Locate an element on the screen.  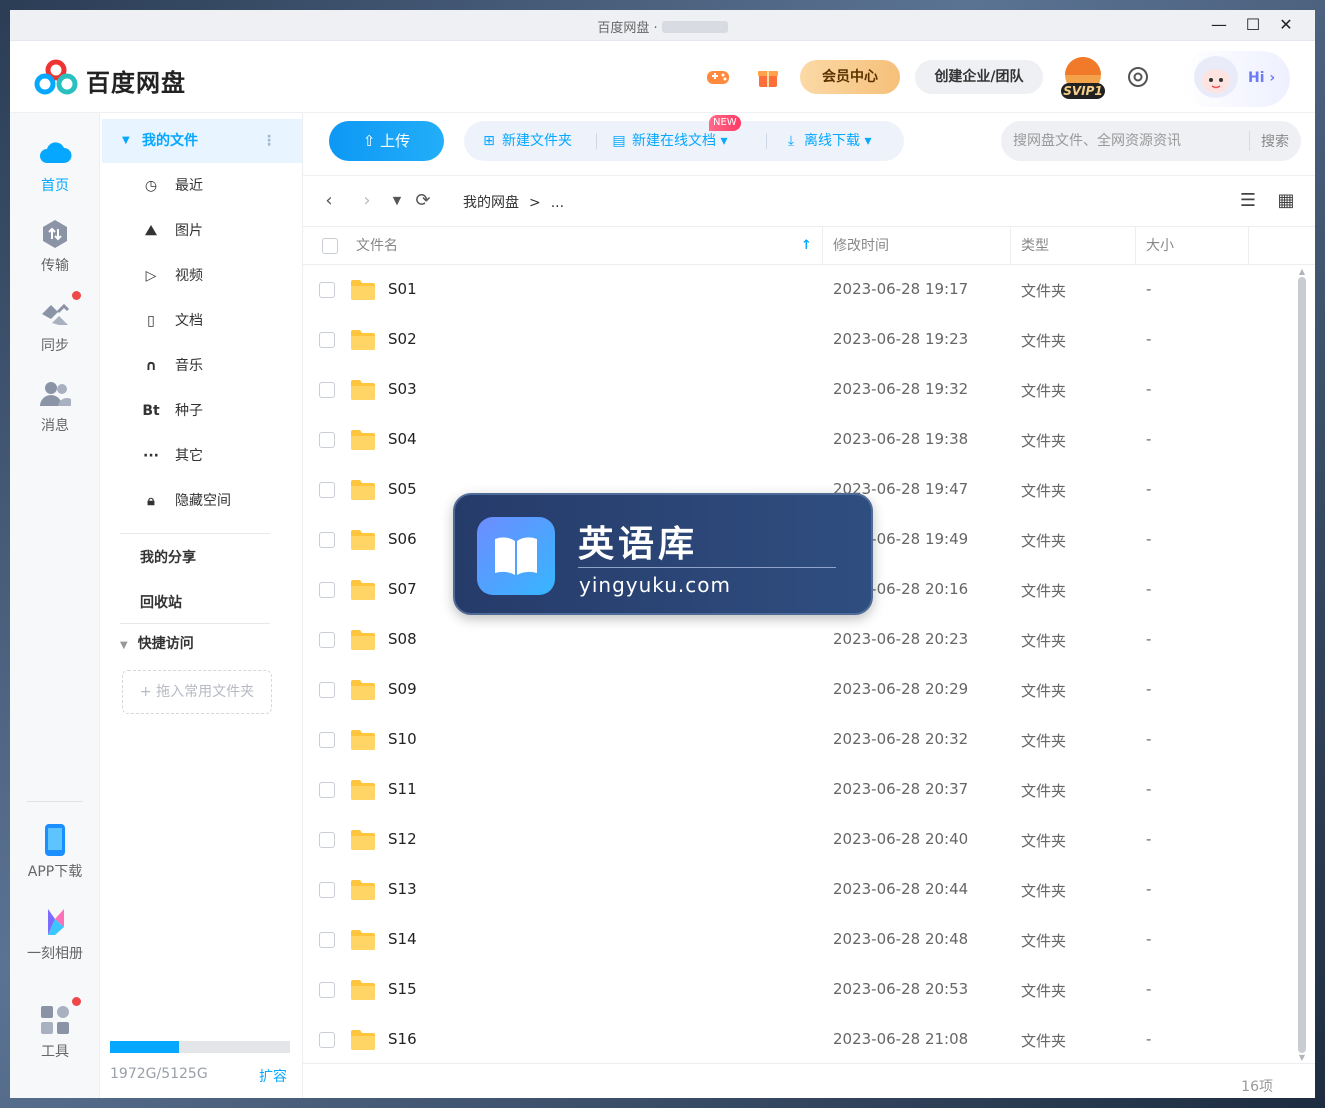
file-name: S02 is located at coordinates (402, 339).